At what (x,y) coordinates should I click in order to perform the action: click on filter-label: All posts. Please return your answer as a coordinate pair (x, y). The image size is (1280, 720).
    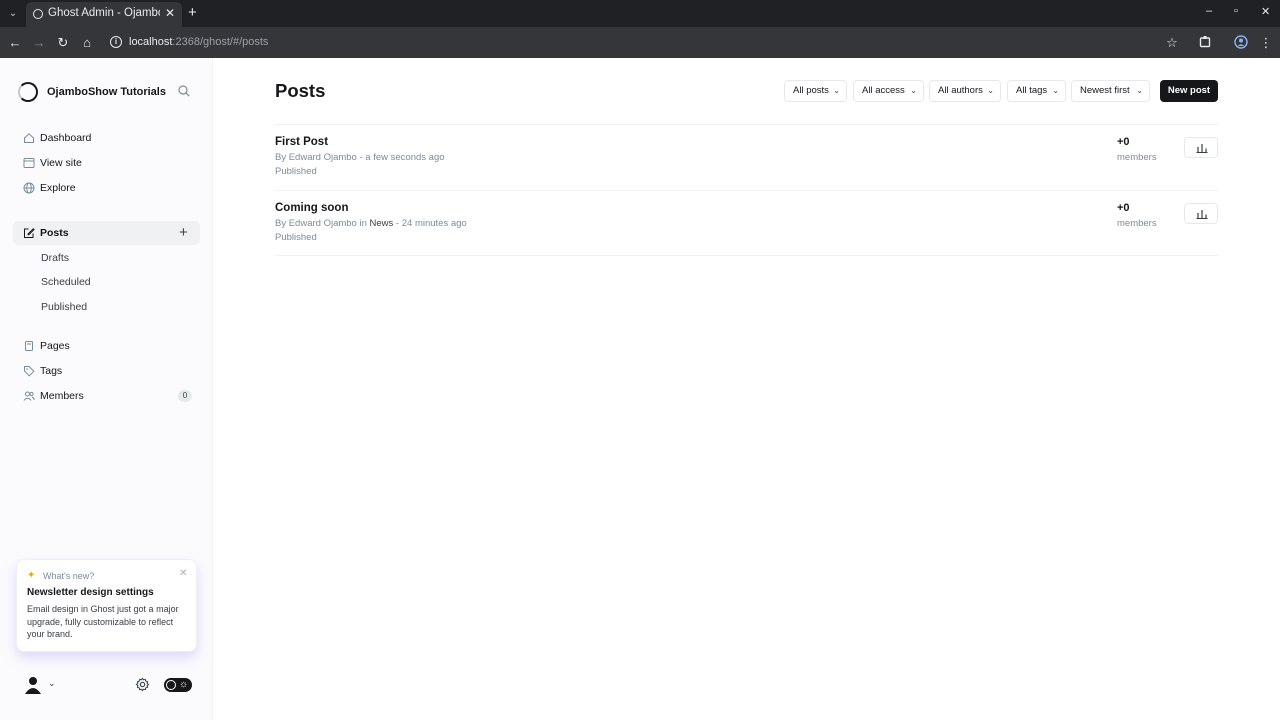
    Looking at the image, I should click on (811, 90).